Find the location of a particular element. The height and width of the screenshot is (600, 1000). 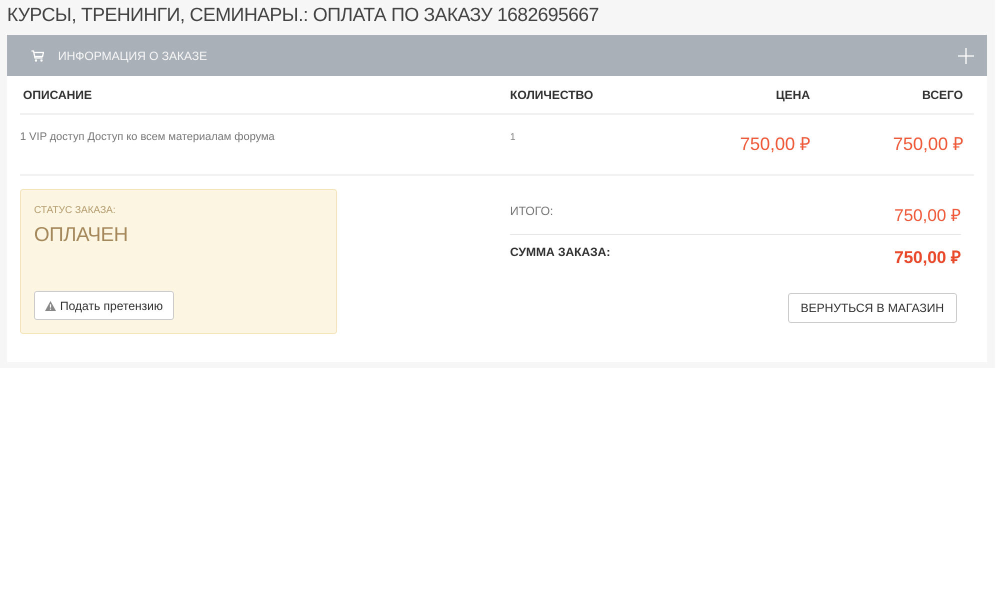

panel-title: ИНФОРМАЦИЯ О ЗАКАЗЕ is located at coordinates (133, 55).